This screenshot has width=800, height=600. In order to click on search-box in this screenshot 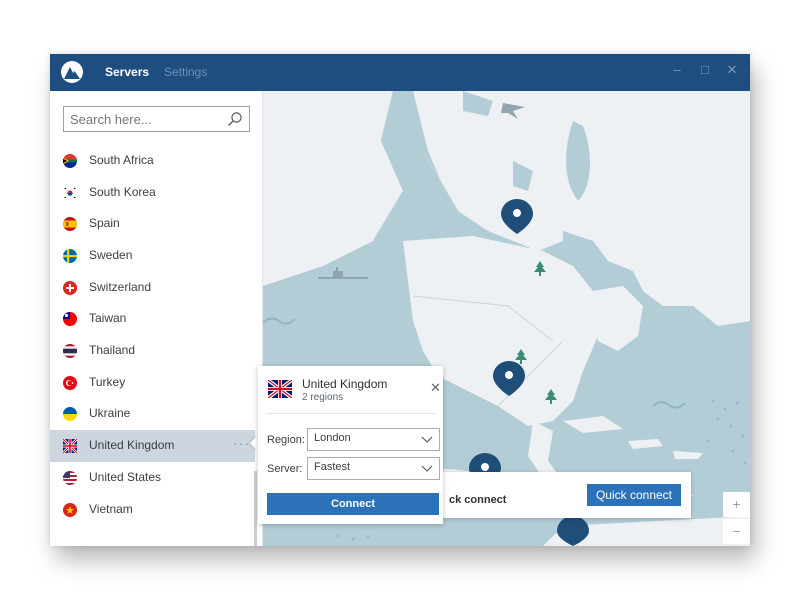, I will do `click(156, 119)`.